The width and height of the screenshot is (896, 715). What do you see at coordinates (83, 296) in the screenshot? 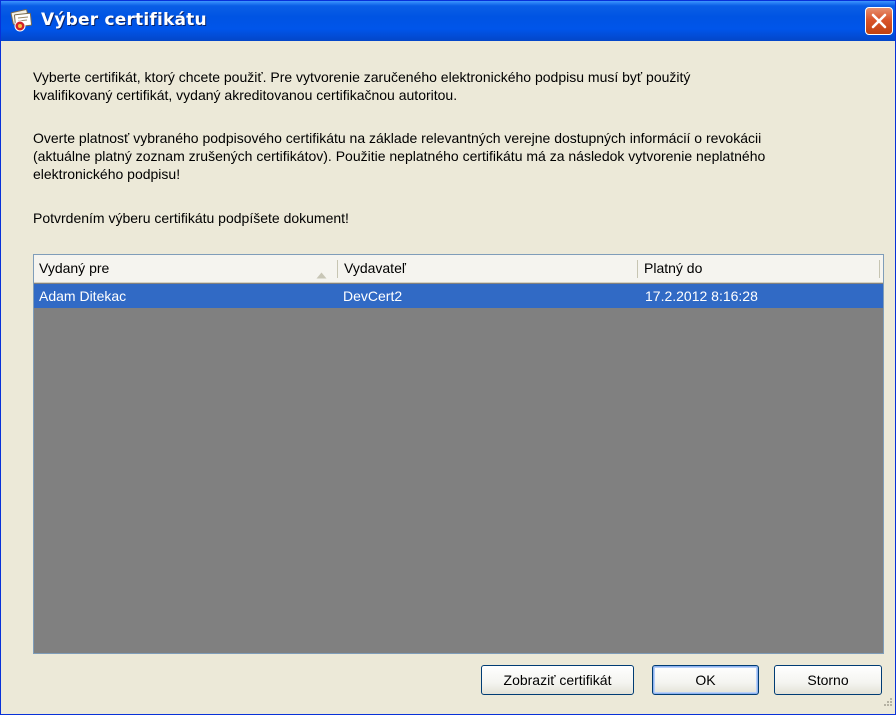
I see `cell-issued-to: Adam Ditekac` at bounding box center [83, 296].